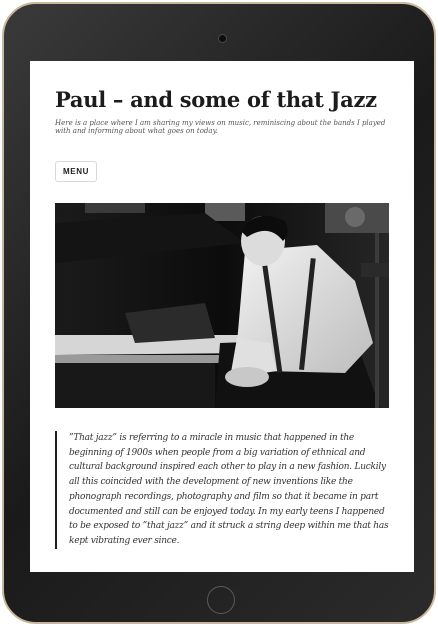 The width and height of the screenshot is (438, 626). What do you see at coordinates (216, 99) in the screenshot?
I see `site-title: Paul – and some of that Jazz` at bounding box center [216, 99].